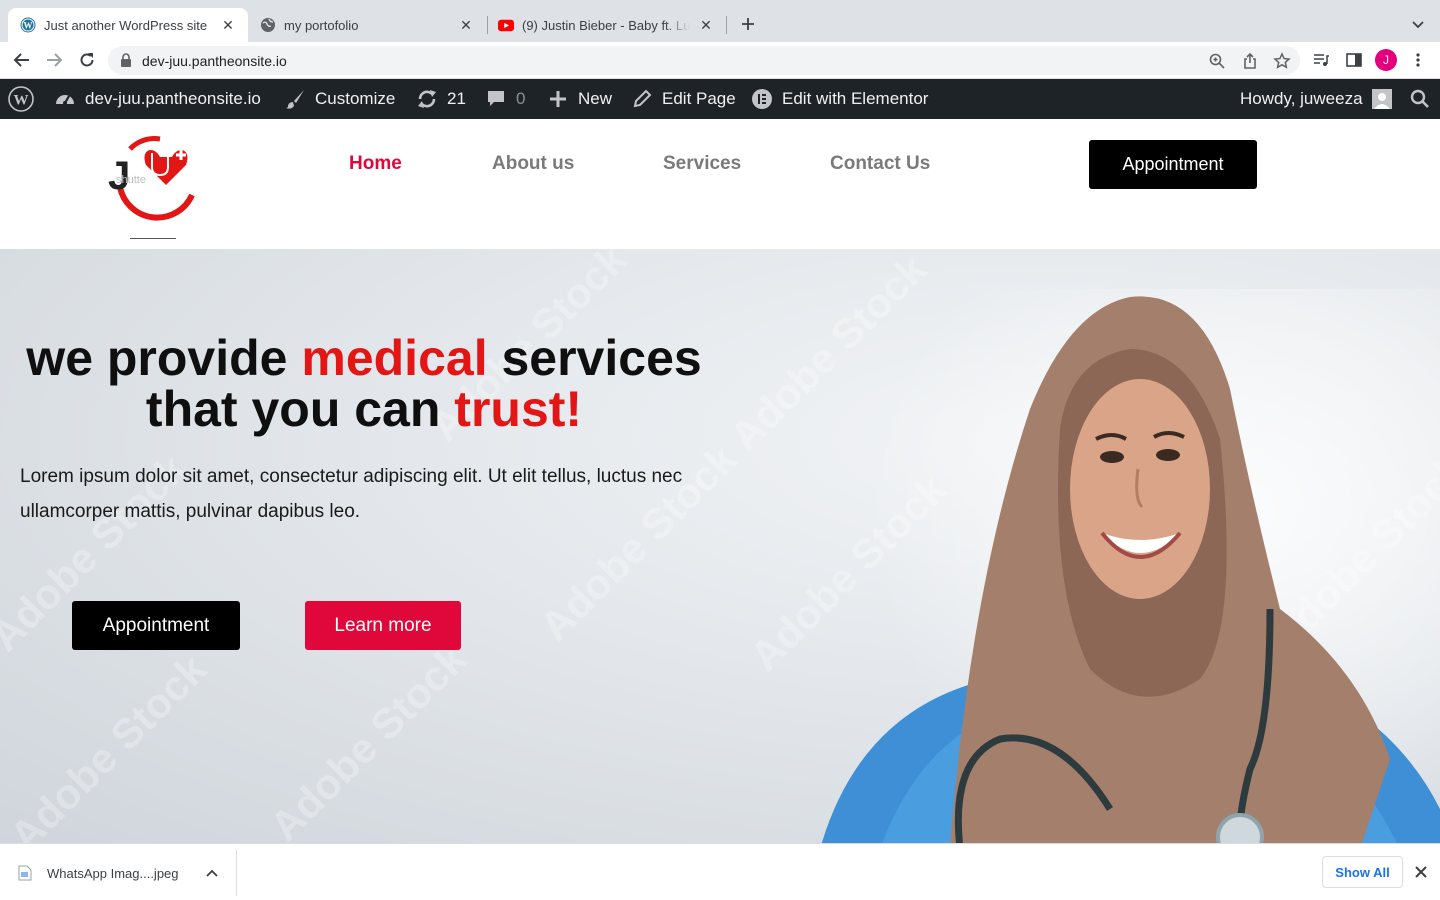 The height and width of the screenshot is (900, 1440). Describe the element at coordinates (152, 183) in the screenshot. I see `site-logo: J shutte` at that location.